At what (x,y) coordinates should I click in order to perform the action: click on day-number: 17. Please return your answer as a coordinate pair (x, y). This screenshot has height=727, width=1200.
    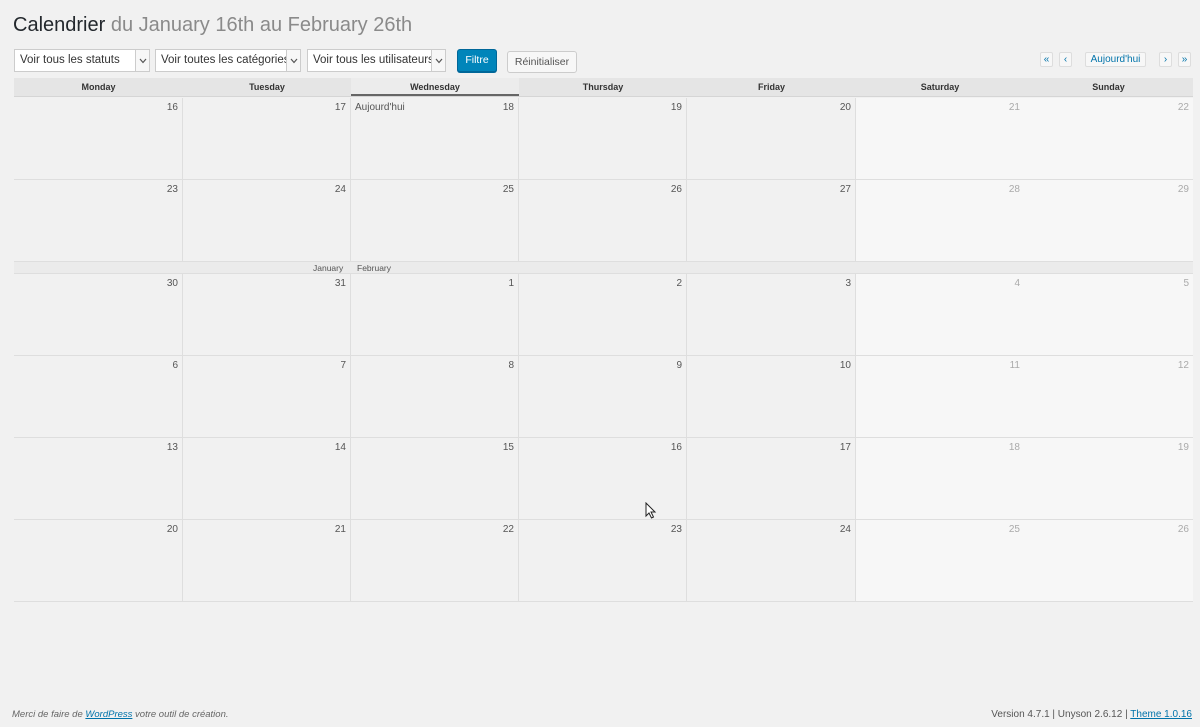
    Looking at the image, I should click on (845, 447).